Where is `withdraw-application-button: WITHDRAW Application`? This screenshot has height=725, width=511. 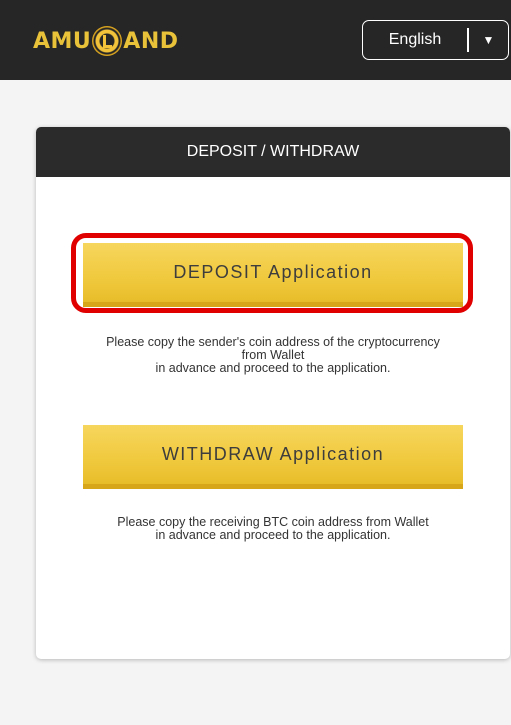 withdraw-application-button: WITHDRAW Application is located at coordinates (273, 457).